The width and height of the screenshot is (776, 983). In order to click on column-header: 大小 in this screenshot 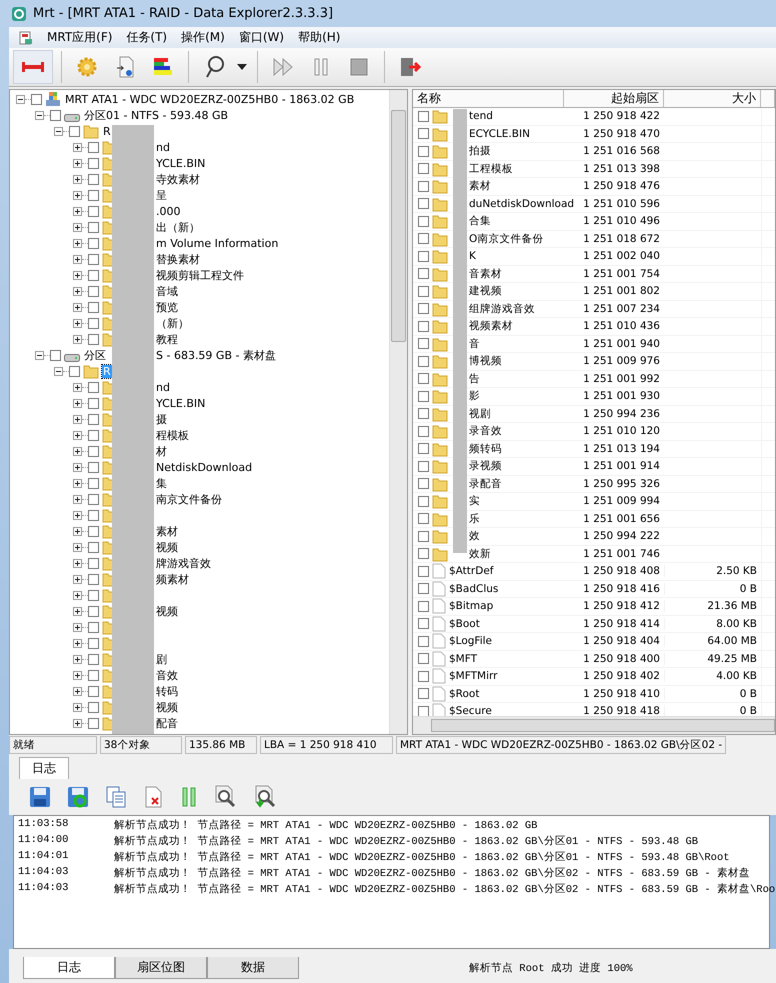, I will do `click(712, 98)`.